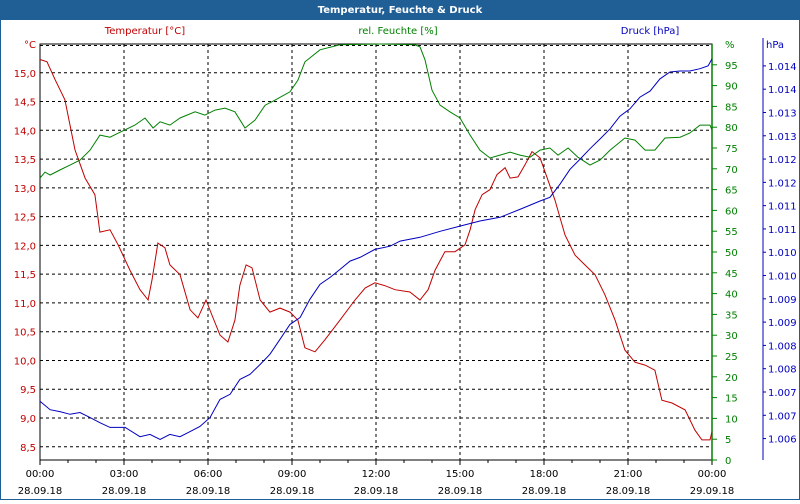 This screenshot has height=504, width=800. What do you see at coordinates (730, 45) in the screenshot?
I see `humidity-unit: %` at bounding box center [730, 45].